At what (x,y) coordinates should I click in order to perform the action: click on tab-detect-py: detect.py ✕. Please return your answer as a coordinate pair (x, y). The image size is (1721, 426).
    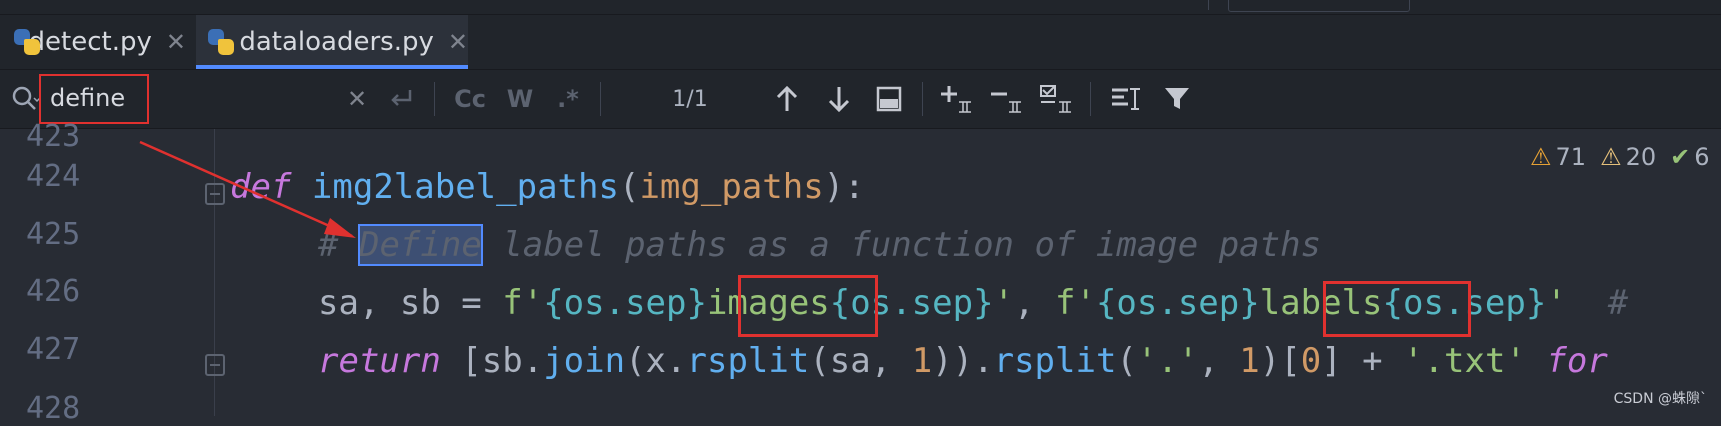
    Looking at the image, I should click on (100, 42).